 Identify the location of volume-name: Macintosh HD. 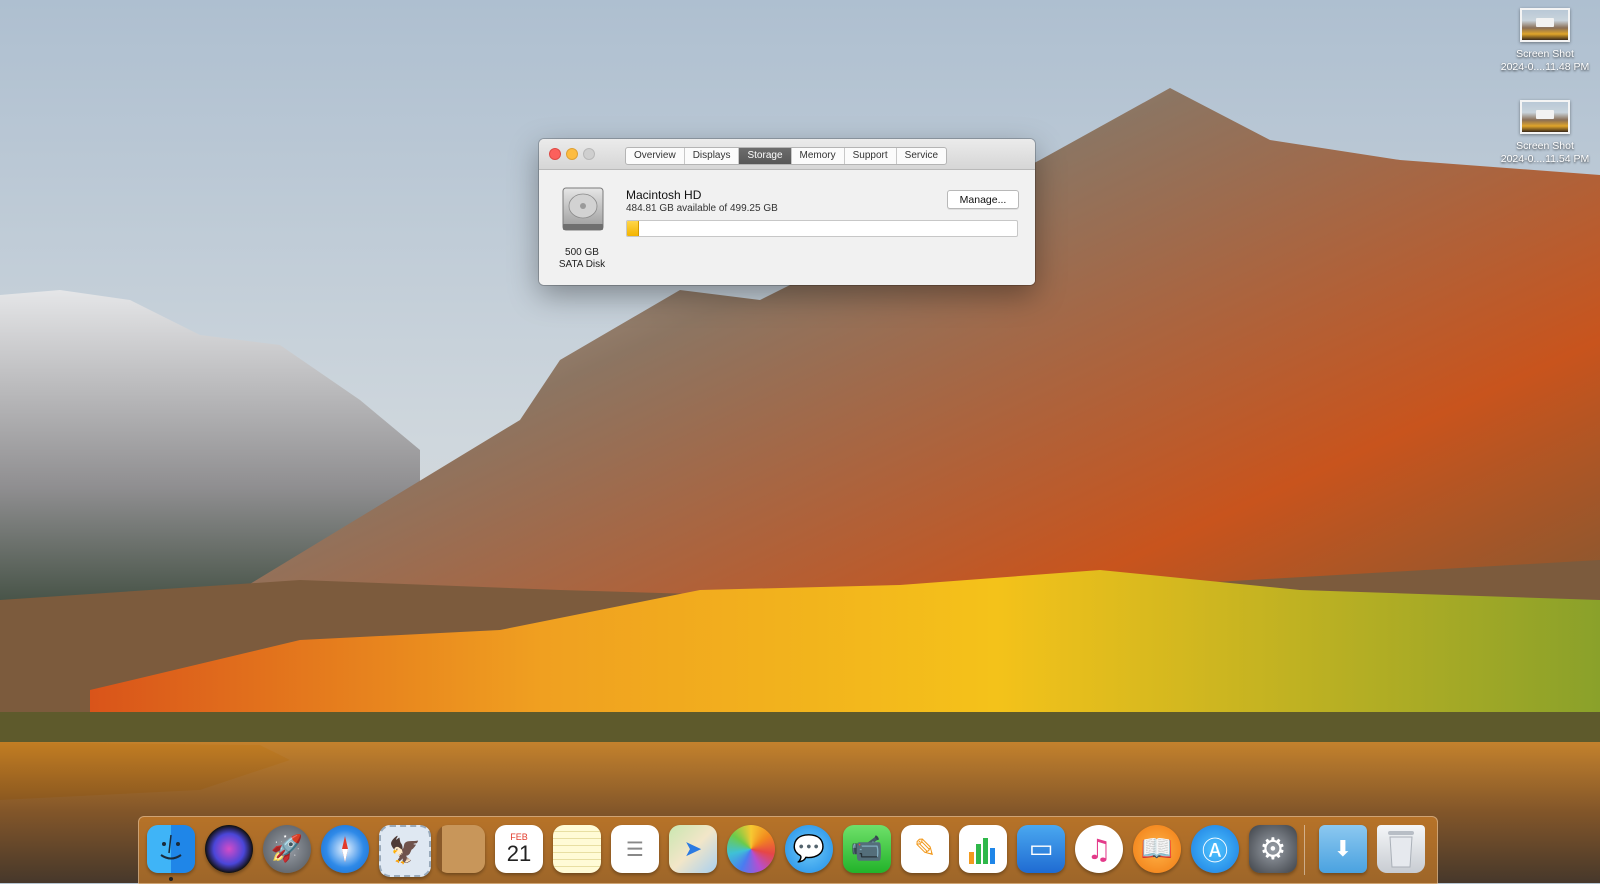
(664, 195).